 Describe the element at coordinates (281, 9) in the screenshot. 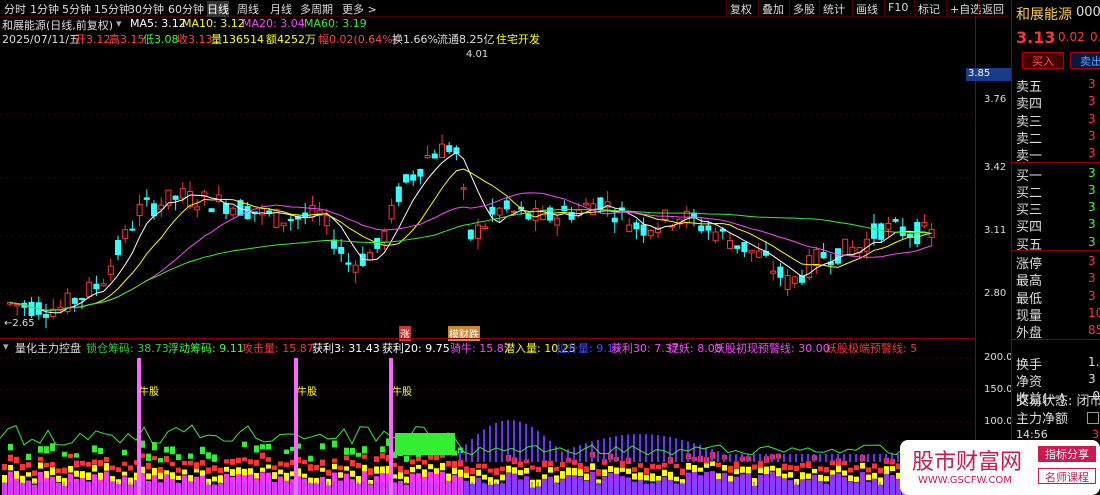

I see `period-tab: 月线` at that location.